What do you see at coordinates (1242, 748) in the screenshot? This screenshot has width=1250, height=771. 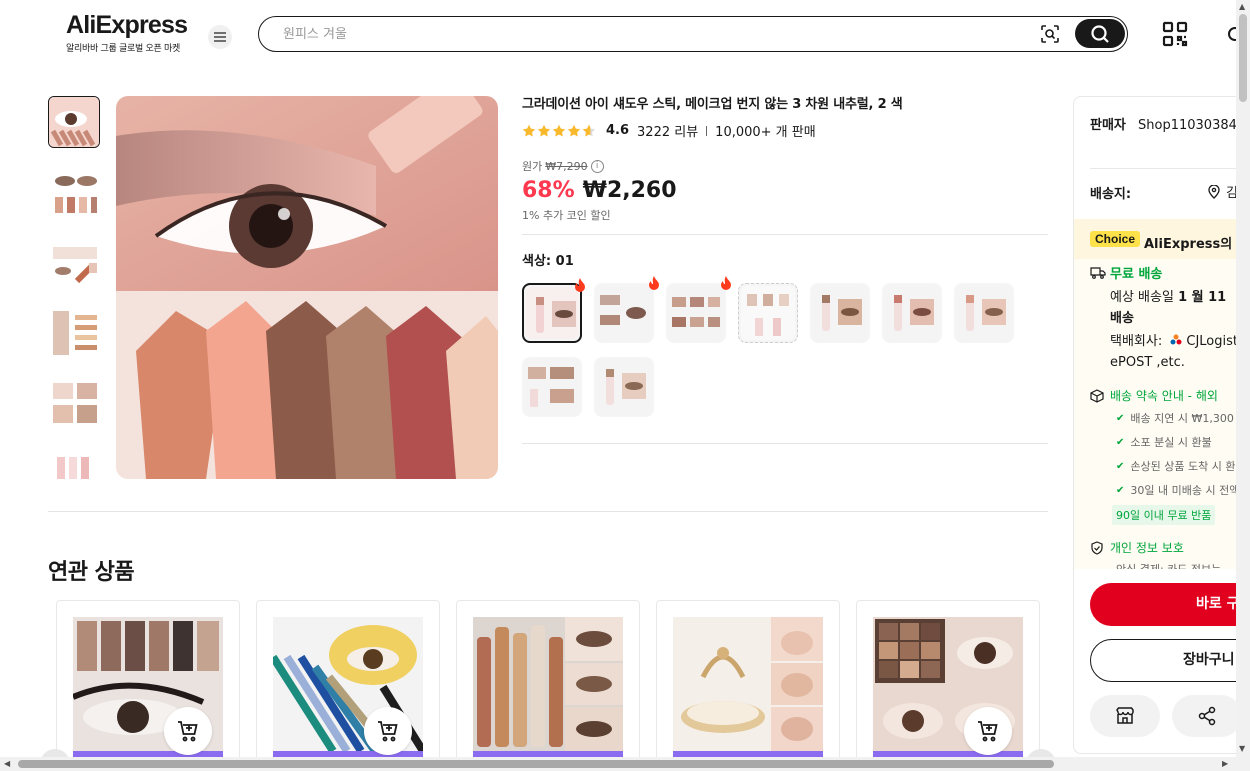 I see `scroll-down-arrow: ▼` at bounding box center [1242, 748].